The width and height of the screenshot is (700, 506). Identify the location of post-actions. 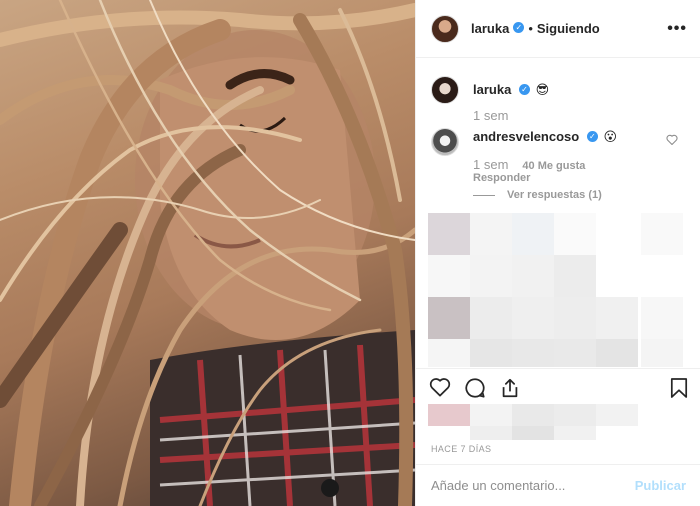
(558, 388).